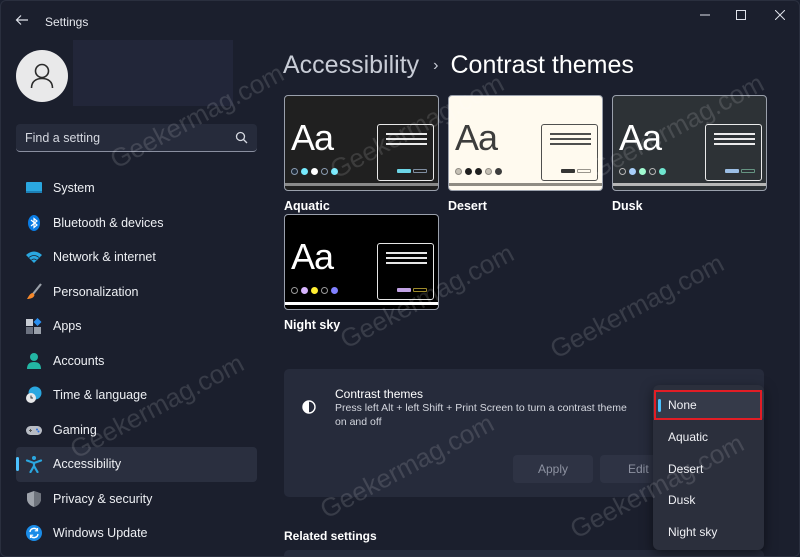  What do you see at coordinates (420, 290) in the screenshot?
I see `preview-secondary-button` at bounding box center [420, 290].